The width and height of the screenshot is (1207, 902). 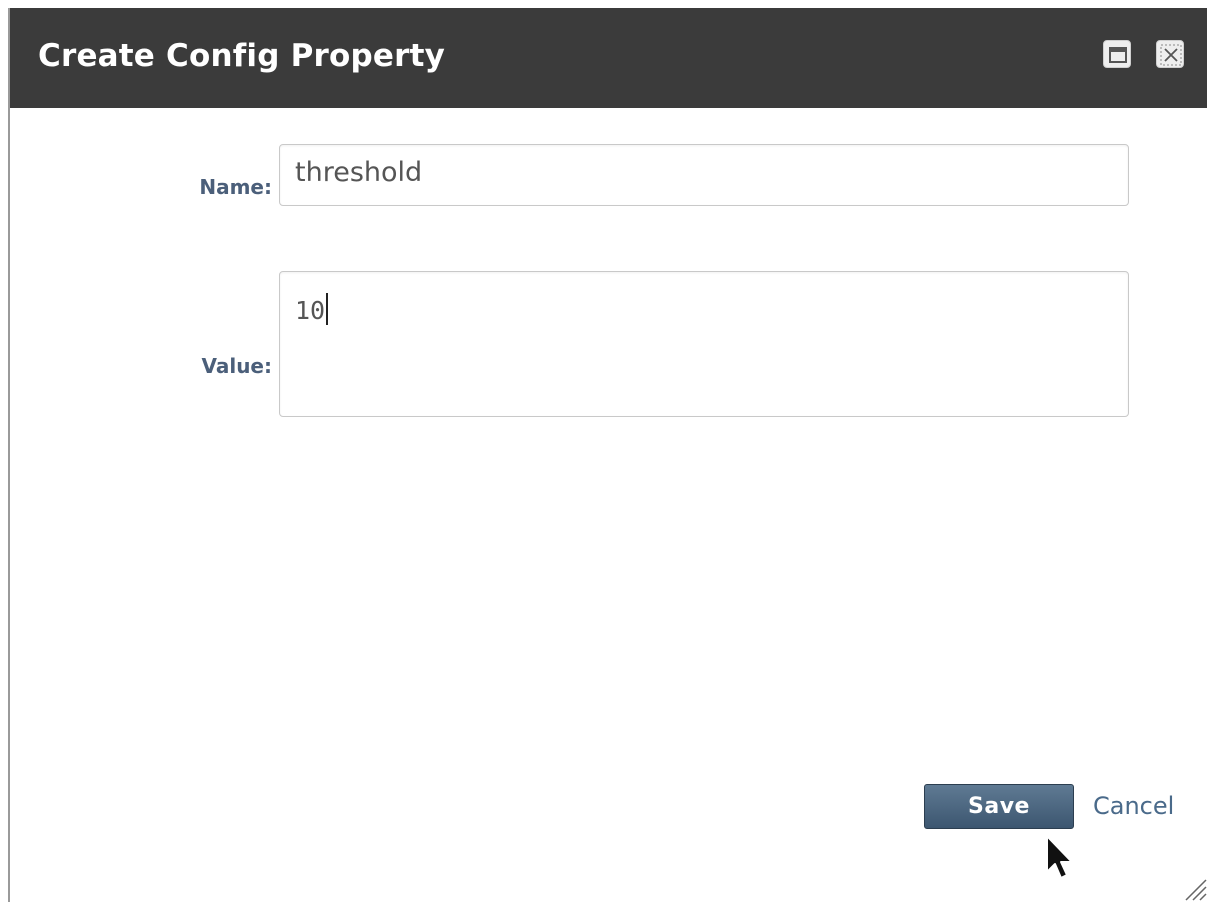 I want to click on resize-grip-icon, so click(x=1193, y=888).